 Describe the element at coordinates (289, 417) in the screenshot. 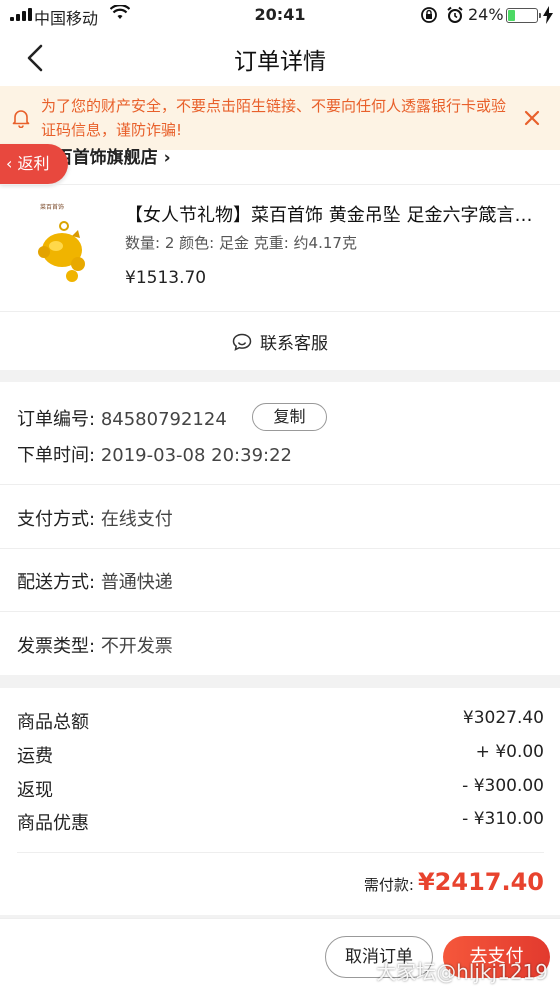

I see `copy-order-number-button: 复制` at that location.